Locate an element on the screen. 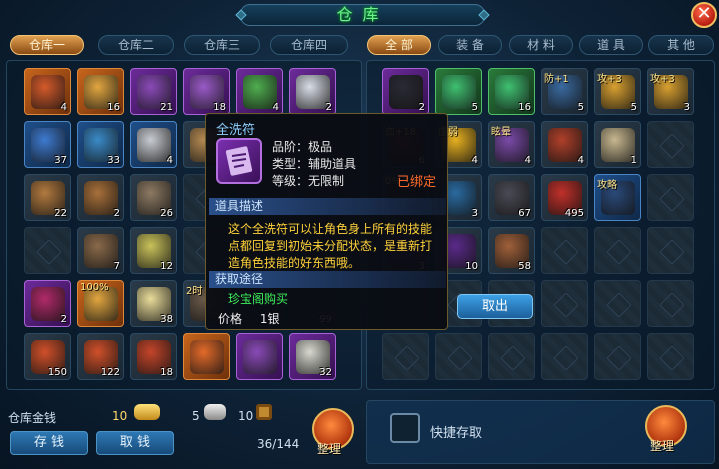  tab-bag-equipment: 装 备 is located at coordinates (470, 45).